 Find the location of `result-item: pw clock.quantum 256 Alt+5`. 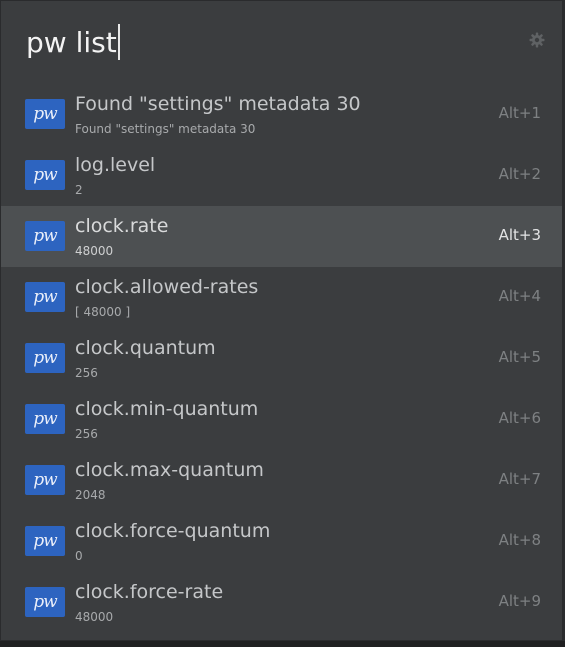

result-item: pw clock.quantum 256 Alt+5 is located at coordinates (281, 358).